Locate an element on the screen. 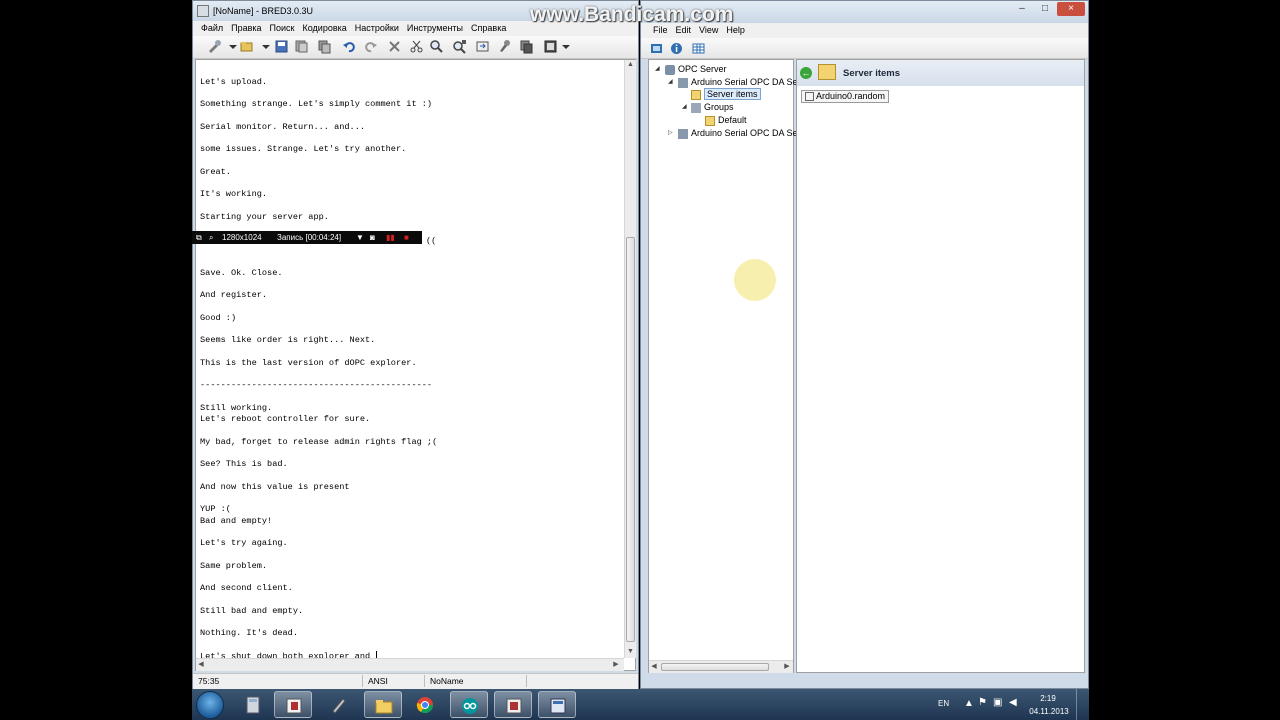 This screenshot has width=1280, height=720. open-dropdown-2-icon is located at coordinates (266, 46).